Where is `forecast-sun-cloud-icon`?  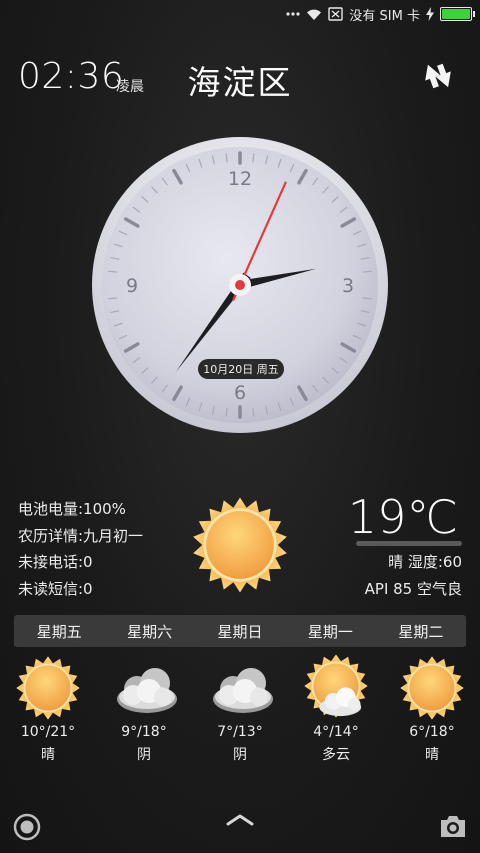 forecast-sun-cloud-icon is located at coordinates (336, 687).